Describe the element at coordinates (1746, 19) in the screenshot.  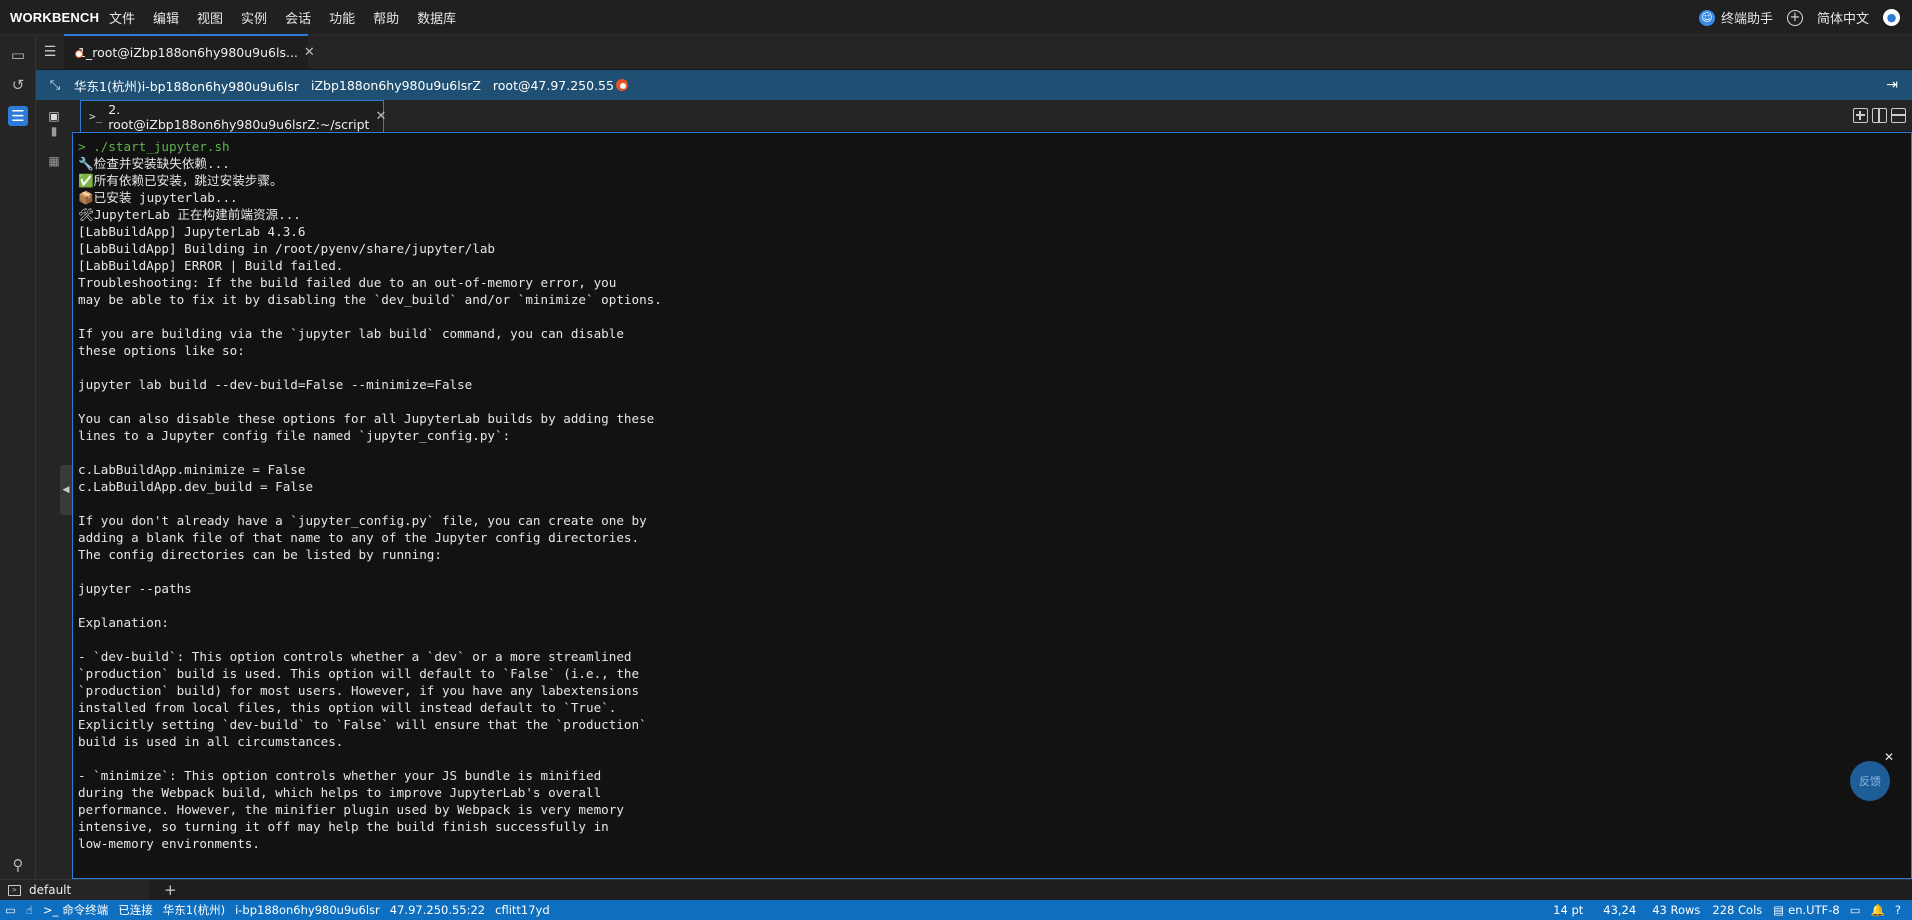
I see `terminal-assistant-label: 终端助手` at that location.